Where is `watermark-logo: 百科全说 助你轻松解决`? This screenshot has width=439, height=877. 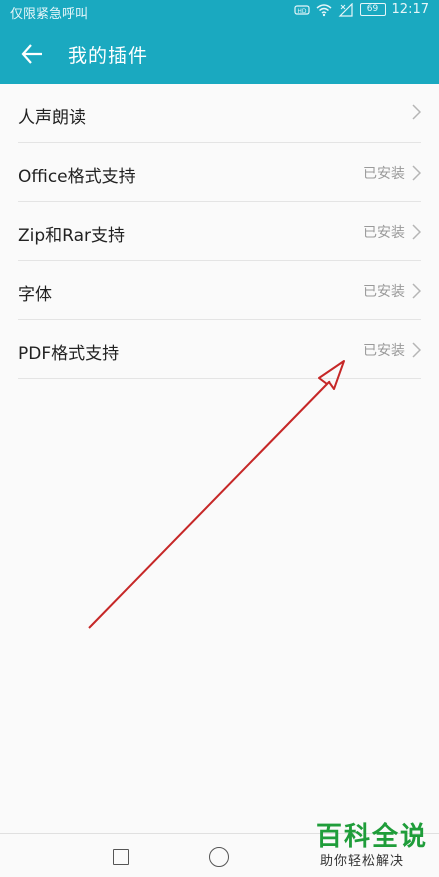 watermark-logo: 百科全说 助你轻松解决 is located at coordinates (370, 843).